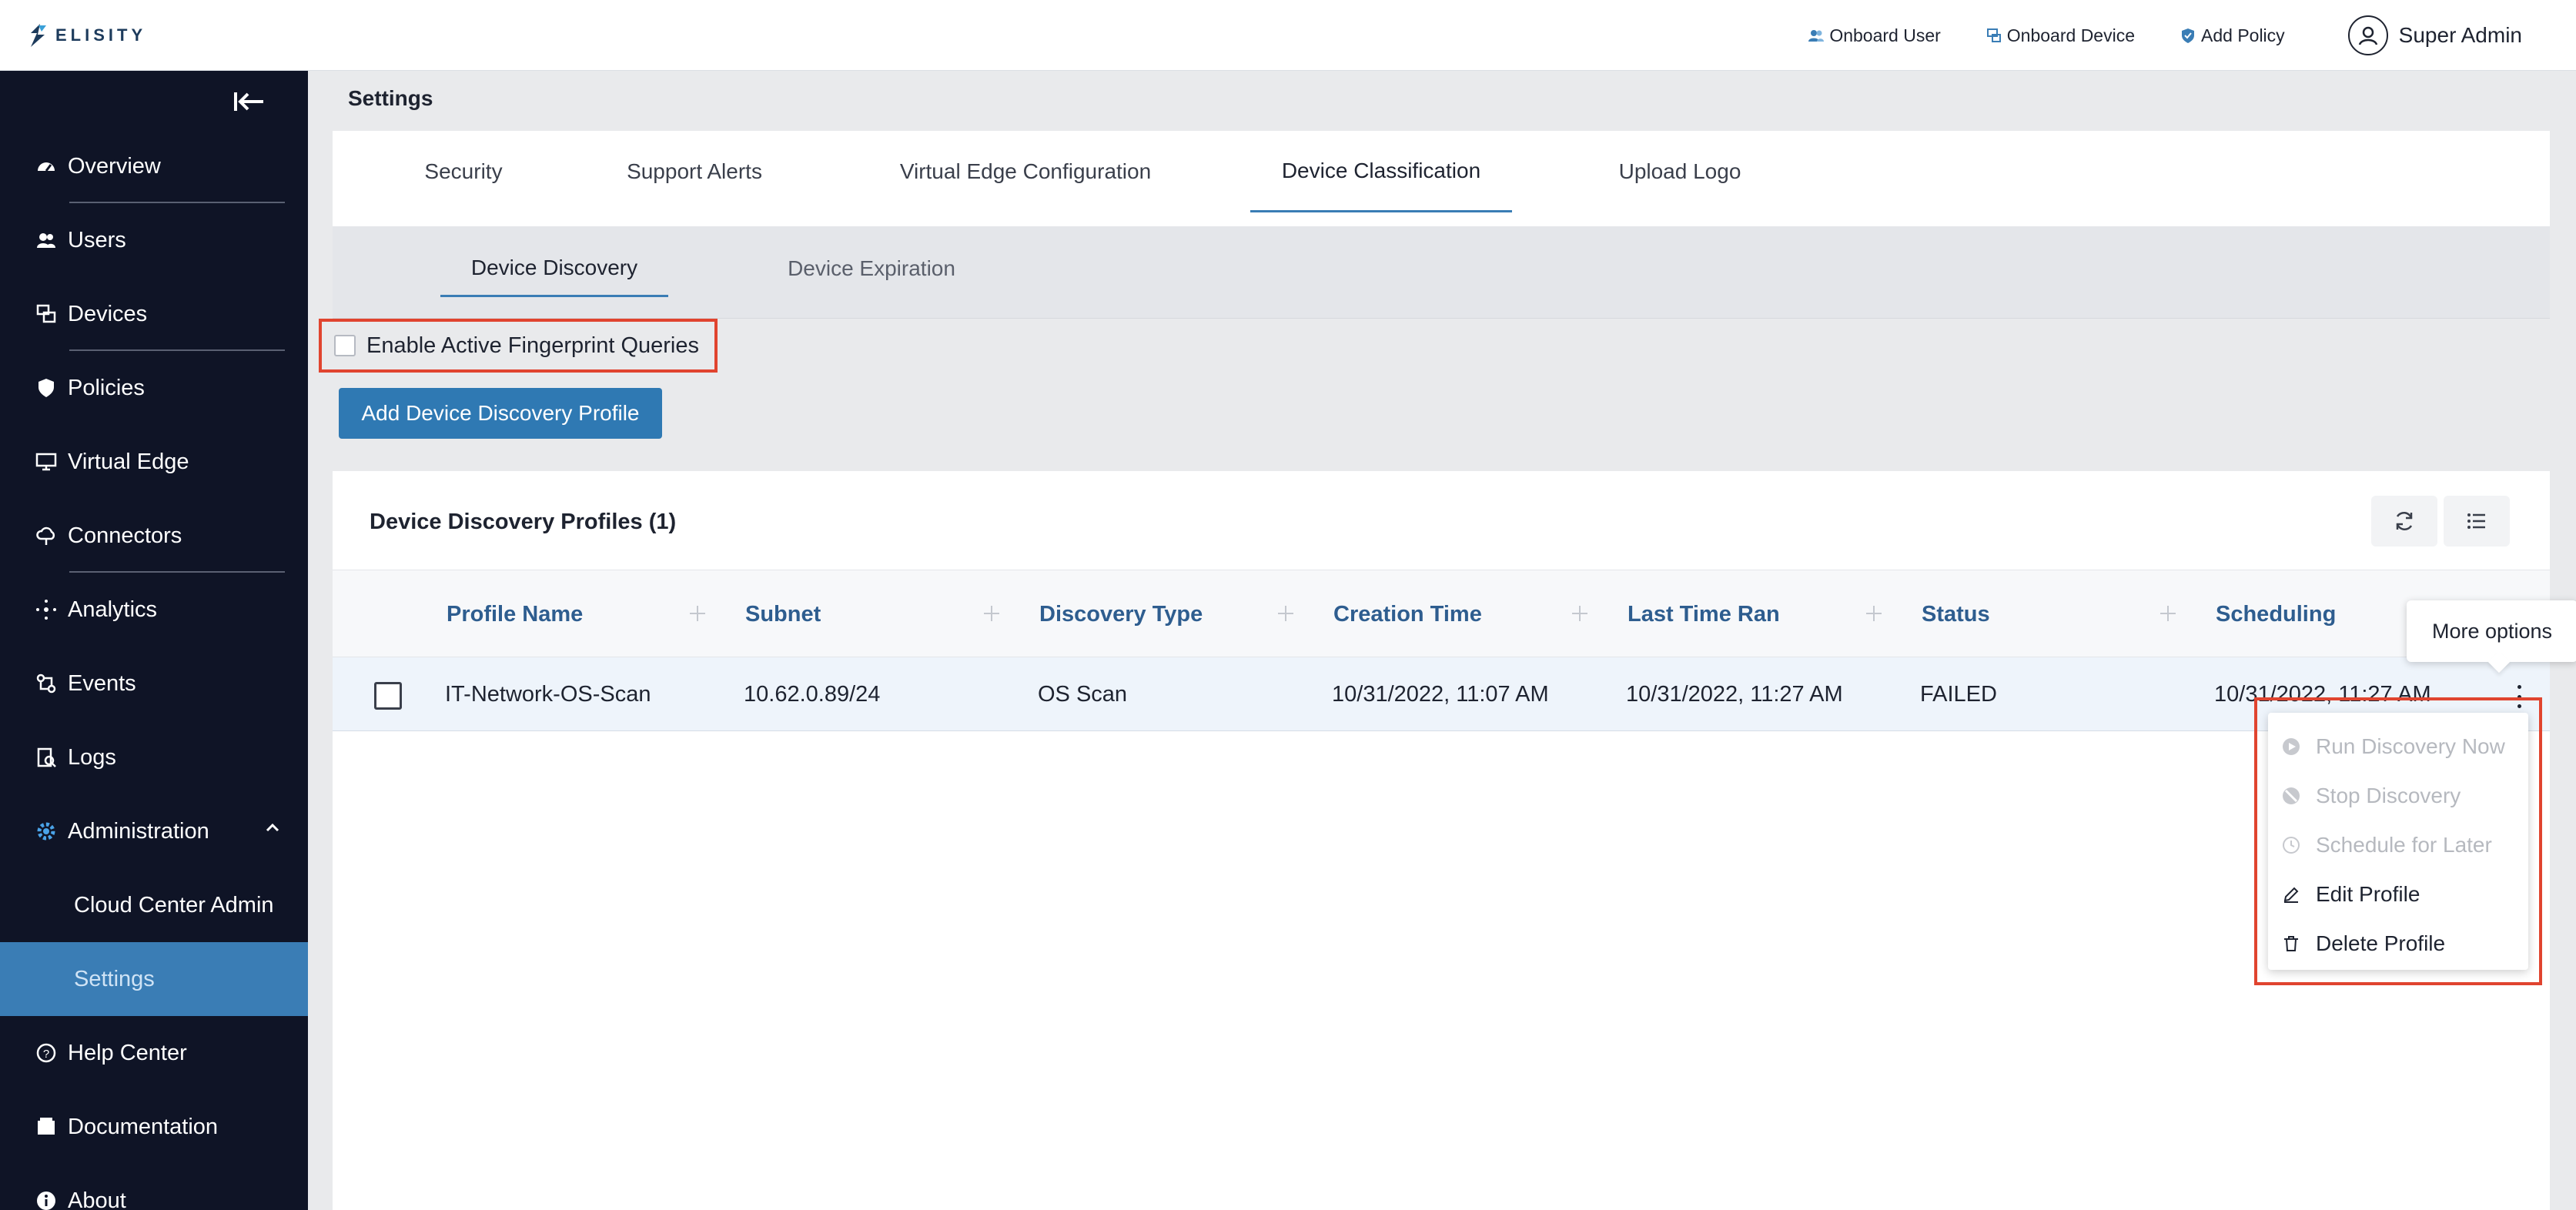 The height and width of the screenshot is (1210, 2576). I want to click on sidebar-item-label: Settings, so click(114, 979).